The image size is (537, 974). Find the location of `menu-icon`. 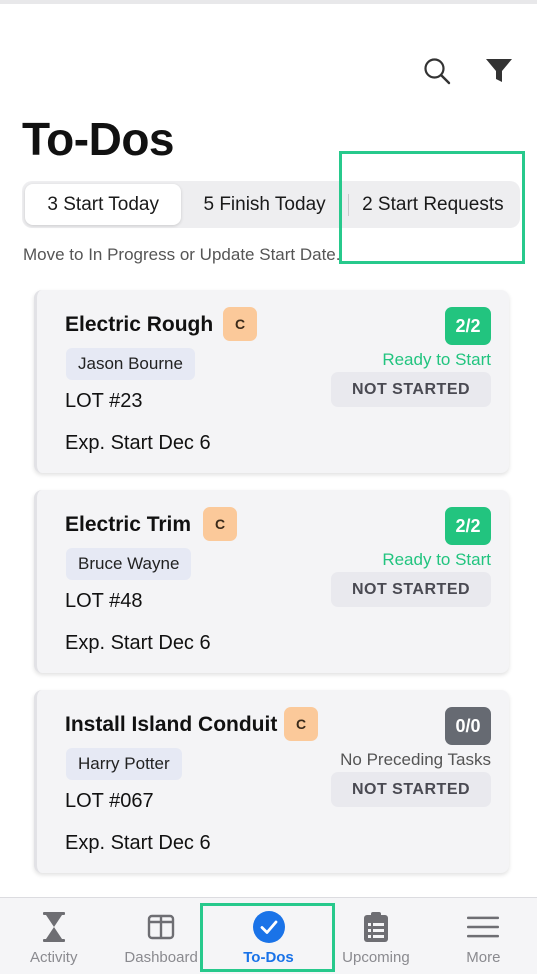

menu-icon is located at coordinates (483, 927).